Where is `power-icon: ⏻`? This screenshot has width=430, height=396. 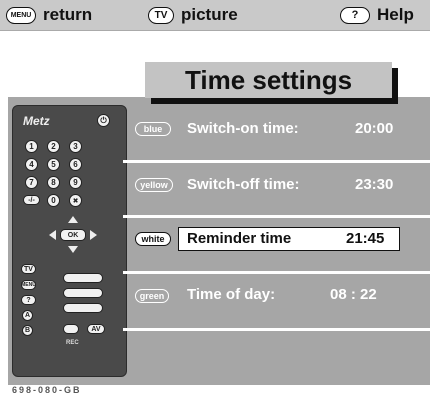
power-icon: ⏻ is located at coordinates (103, 120).